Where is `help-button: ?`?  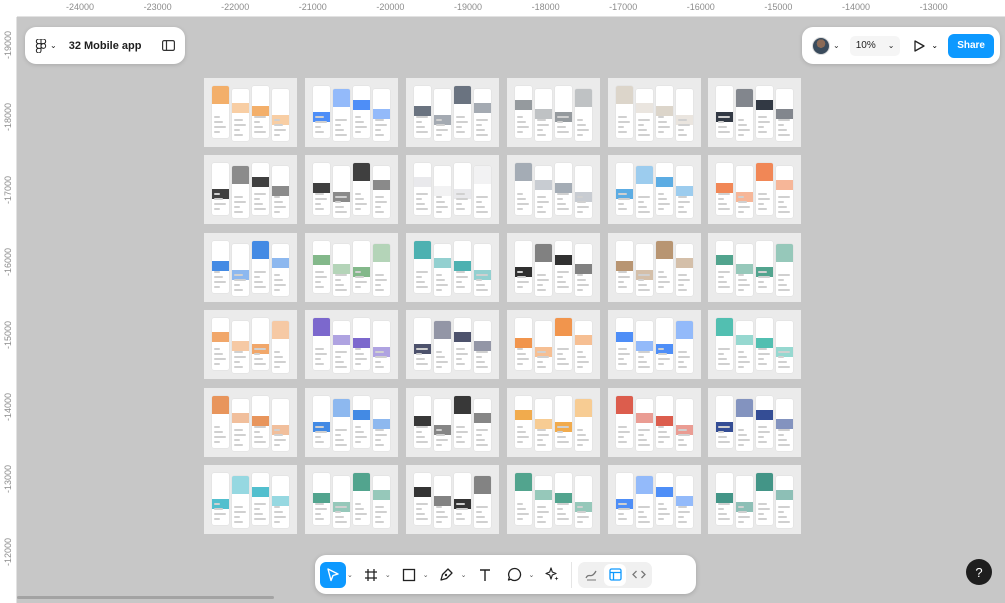
help-button: ? is located at coordinates (979, 572).